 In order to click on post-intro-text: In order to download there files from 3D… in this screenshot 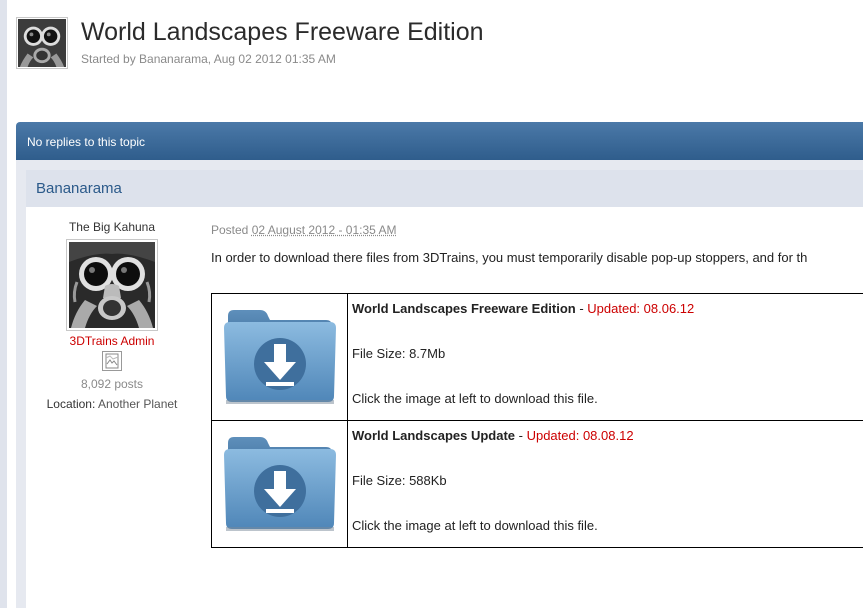, I will do `click(509, 257)`.